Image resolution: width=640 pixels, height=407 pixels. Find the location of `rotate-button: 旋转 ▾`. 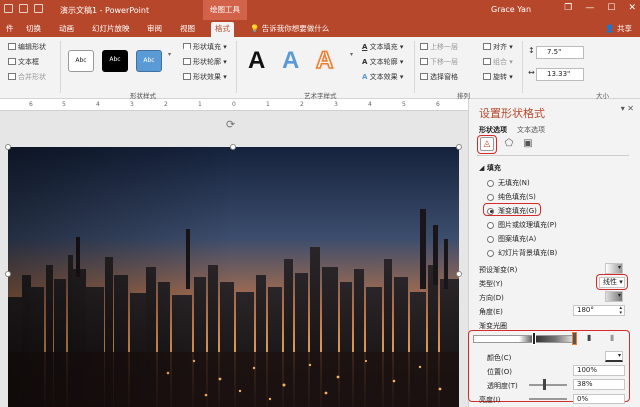

rotate-button: 旋转 ▾ is located at coordinates (498, 77).